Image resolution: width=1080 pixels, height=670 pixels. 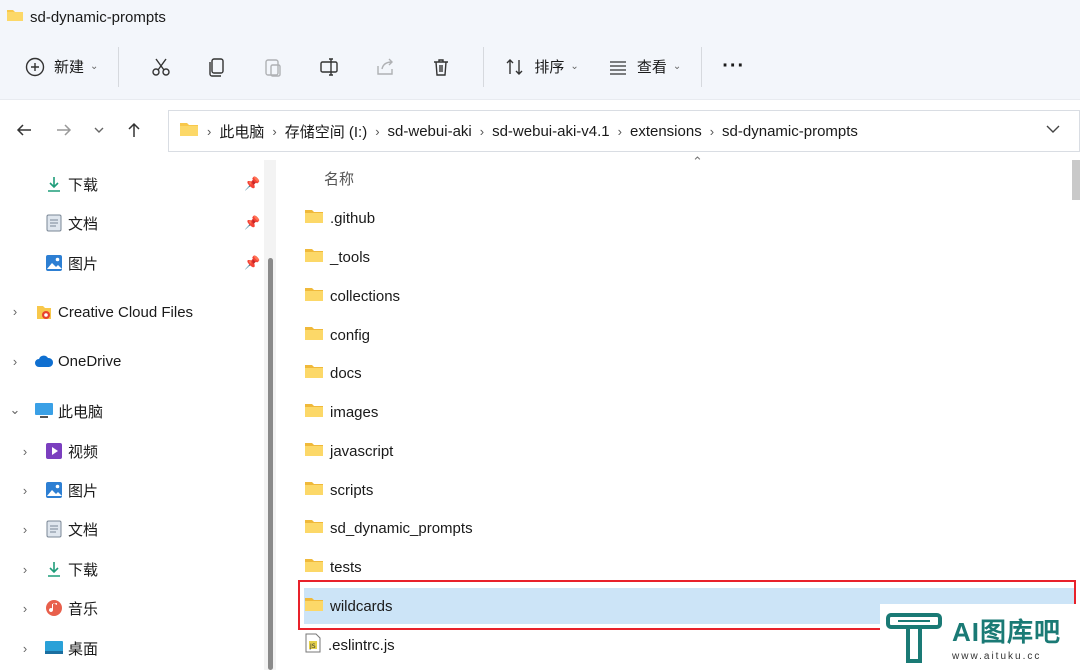 I want to click on sidebar-item-label: 下载, so click(x=83, y=570).